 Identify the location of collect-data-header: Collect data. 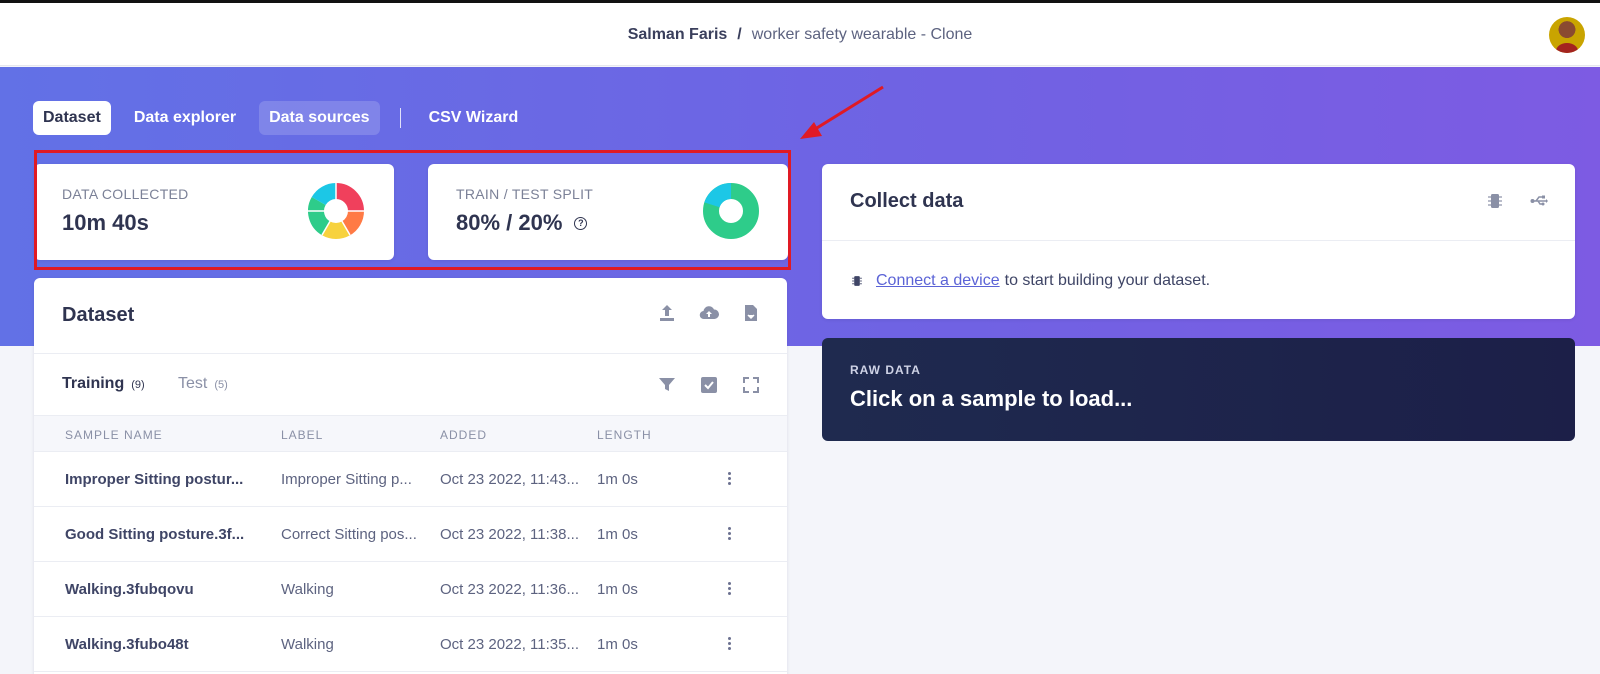
(1198, 202).